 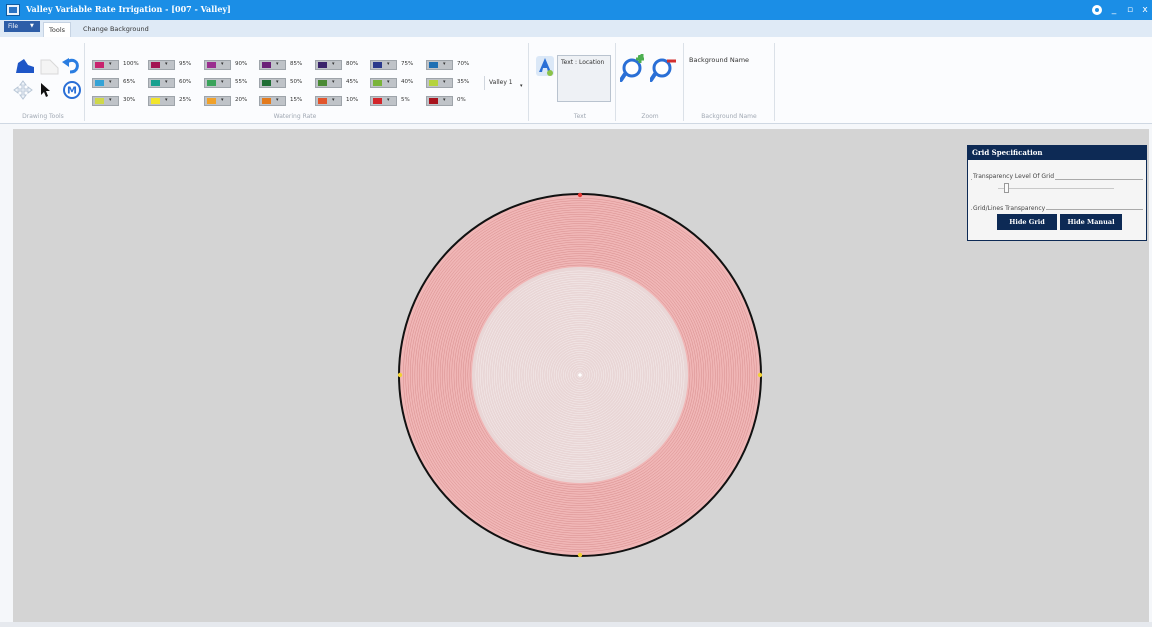 I want to click on manual-mode-icon: M, so click(x=72, y=90).